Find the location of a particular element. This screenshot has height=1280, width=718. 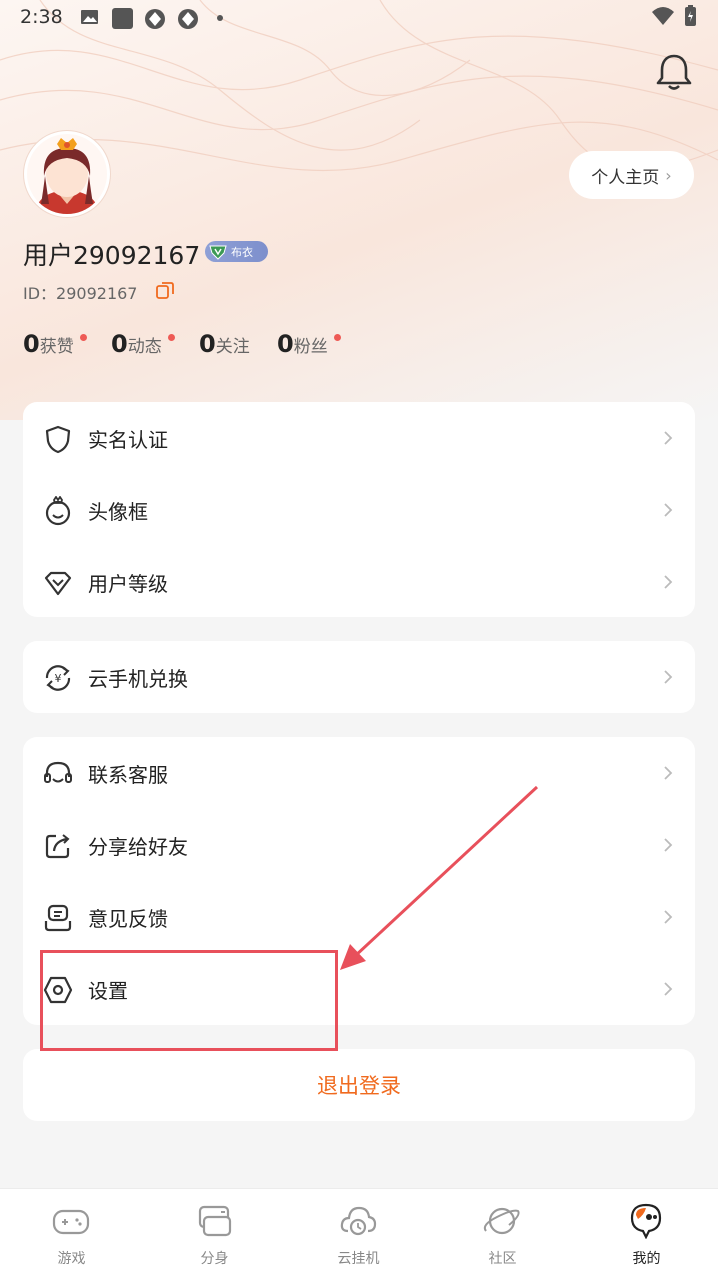

tab-community: 社区 is located at coordinates (502, 1234).